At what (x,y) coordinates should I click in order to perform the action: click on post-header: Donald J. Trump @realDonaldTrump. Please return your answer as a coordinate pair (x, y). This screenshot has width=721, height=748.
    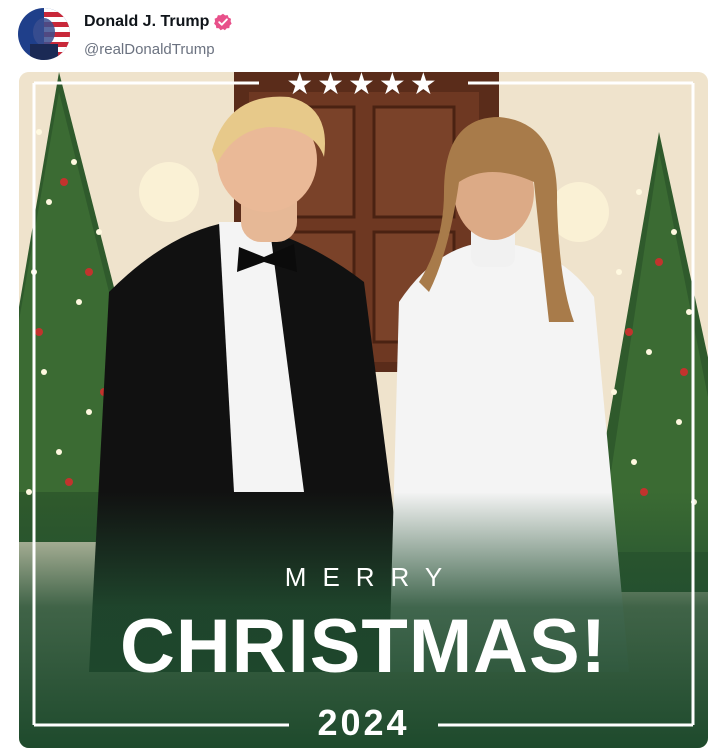
    Looking at the image, I should click on (360, 35).